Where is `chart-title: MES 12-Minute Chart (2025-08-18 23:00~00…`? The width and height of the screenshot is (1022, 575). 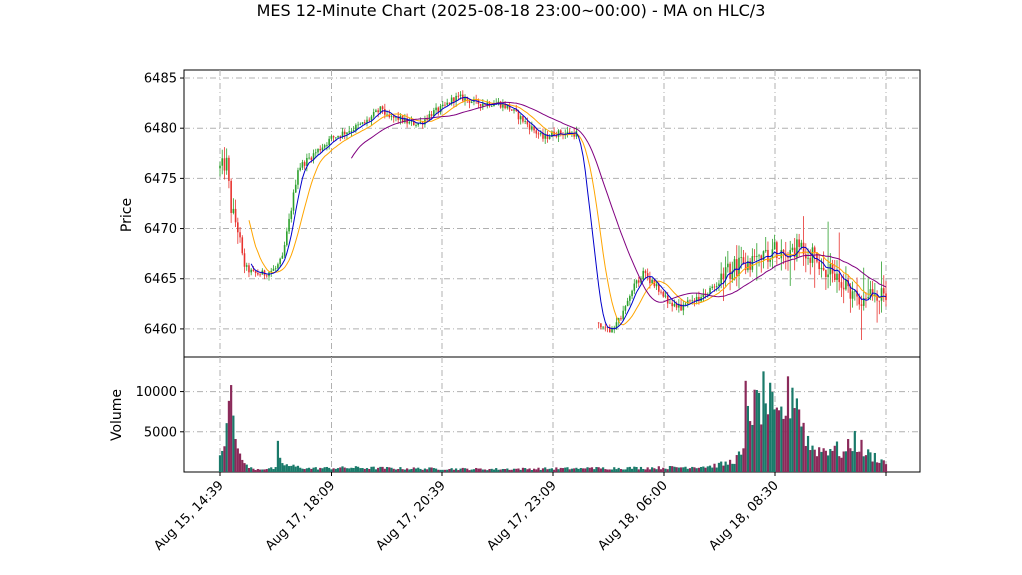
chart-title: MES 12-Minute Chart (2025-08-18 23:00~00… is located at coordinates (511, 10).